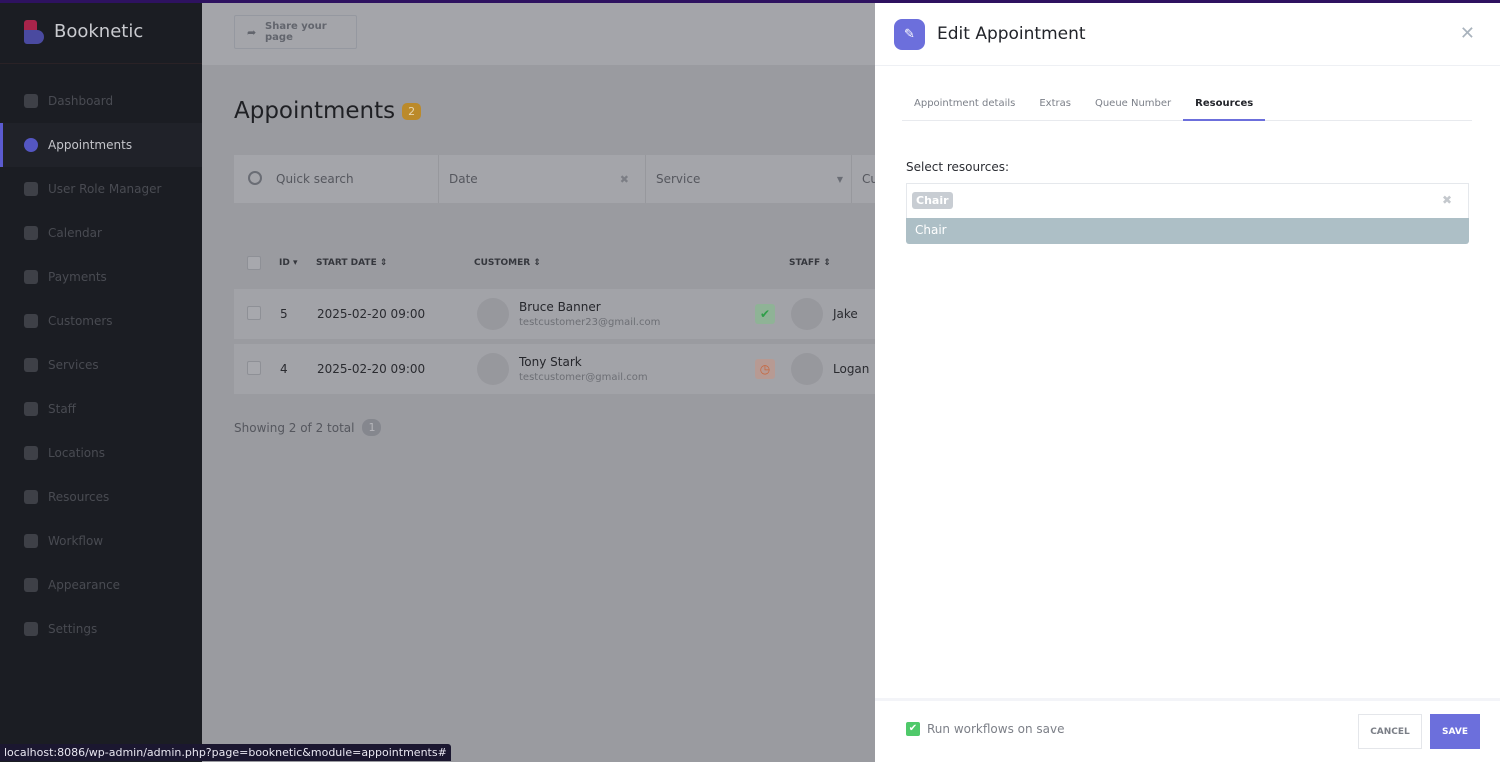 The height and width of the screenshot is (762, 1500). Describe the element at coordinates (909, 34) in the screenshot. I see `pencil-icon: ✎` at that location.